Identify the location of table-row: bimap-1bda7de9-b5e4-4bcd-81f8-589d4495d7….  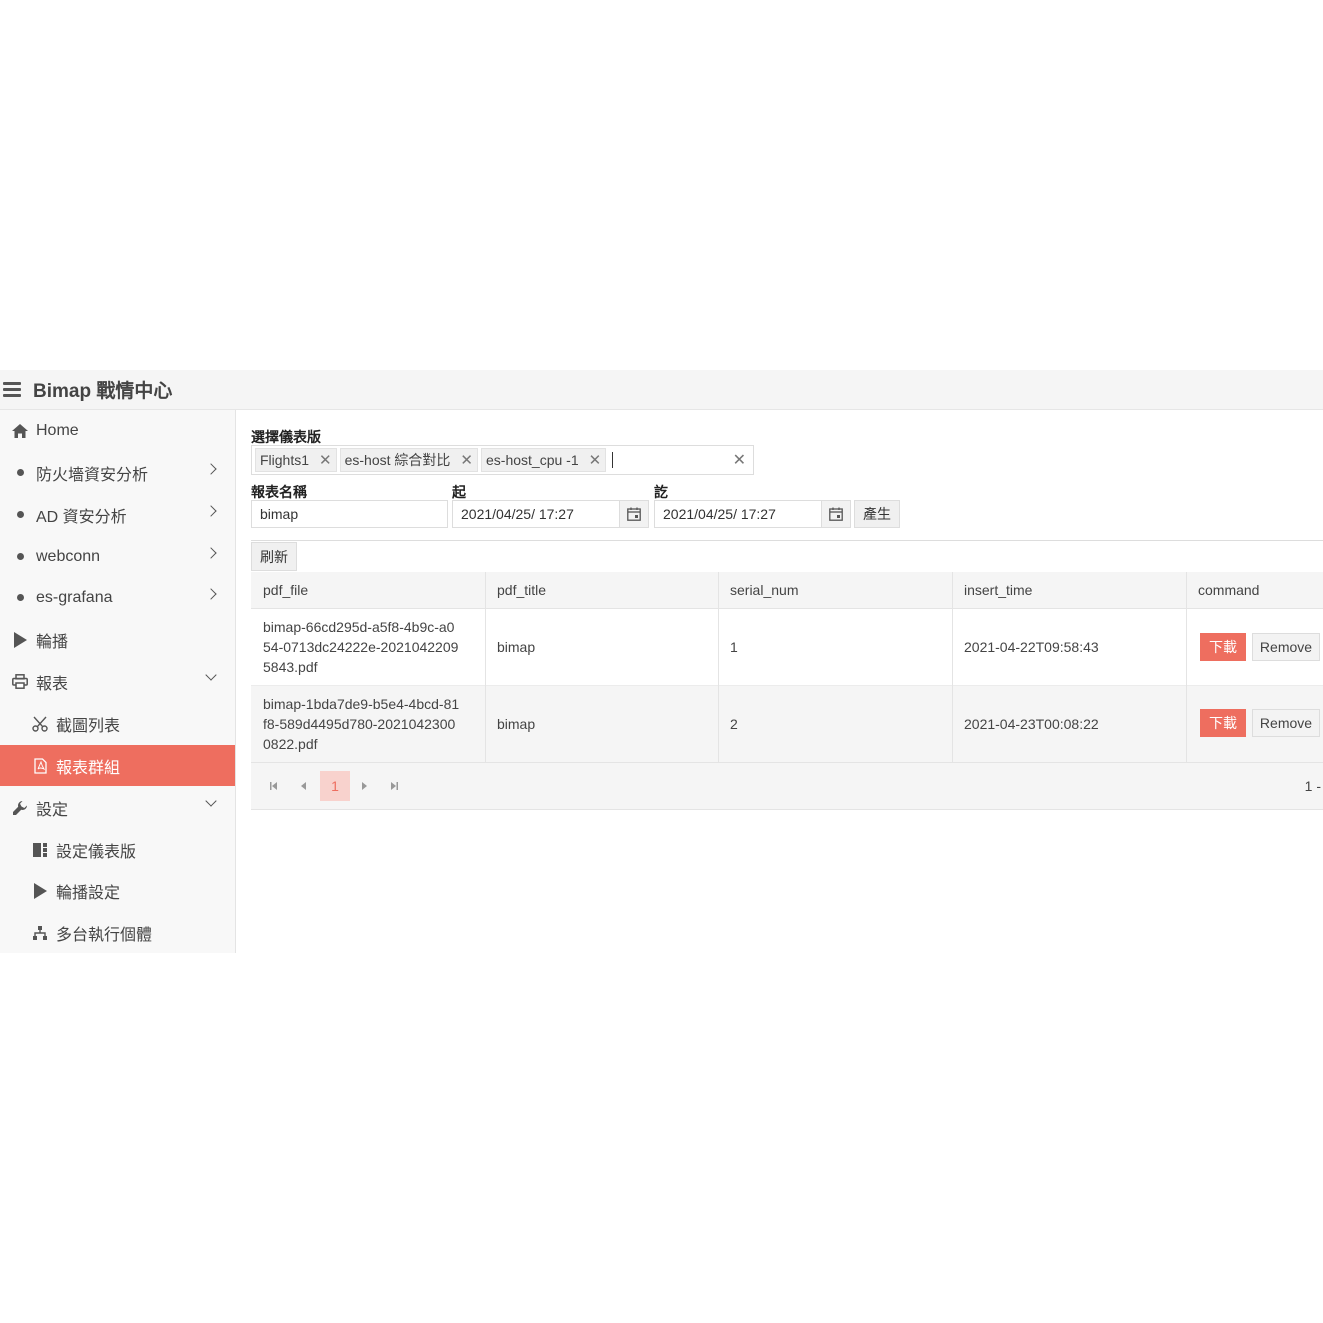
(787, 724).